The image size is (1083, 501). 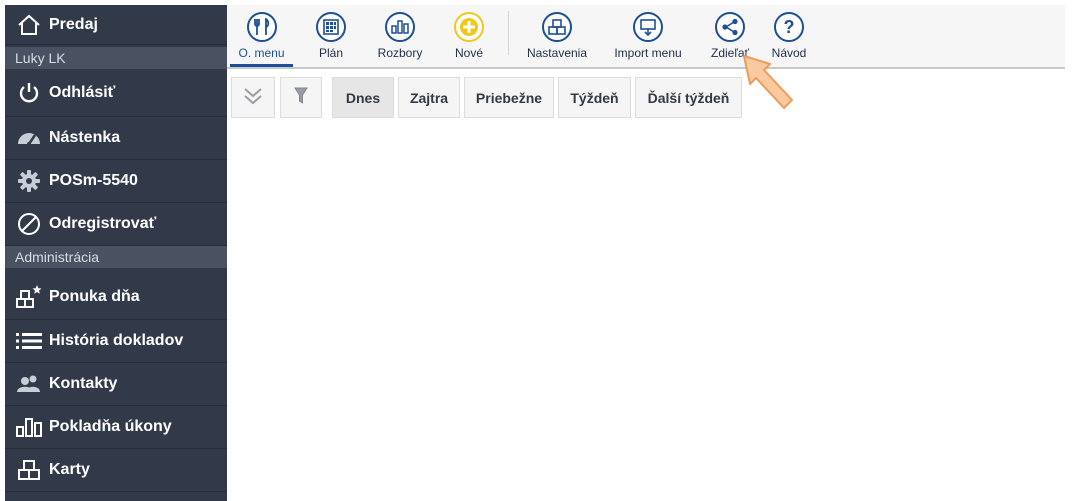 I want to click on share-icon, so click(x=730, y=27).